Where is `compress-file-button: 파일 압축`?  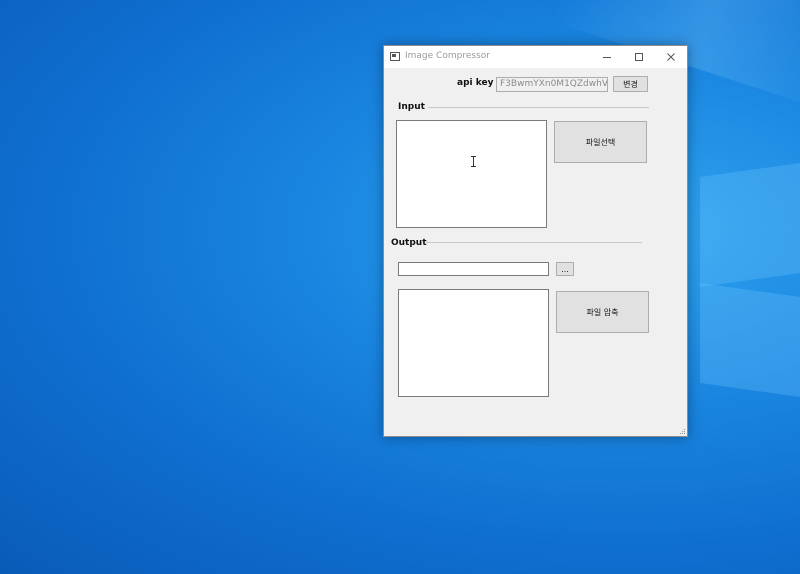 compress-file-button: 파일 압축 is located at coordinates (602, 312).